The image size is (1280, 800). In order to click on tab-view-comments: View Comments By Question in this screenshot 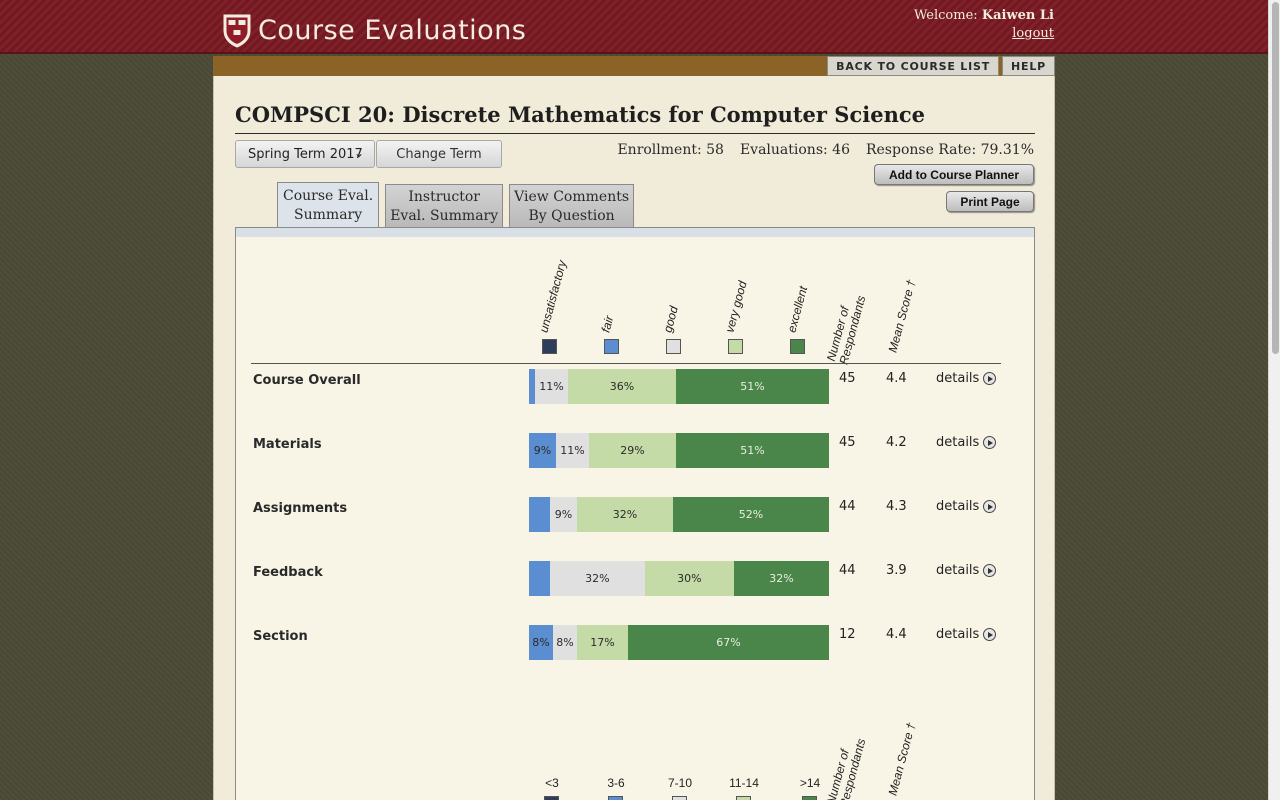, I will do `click(572, 206)`.